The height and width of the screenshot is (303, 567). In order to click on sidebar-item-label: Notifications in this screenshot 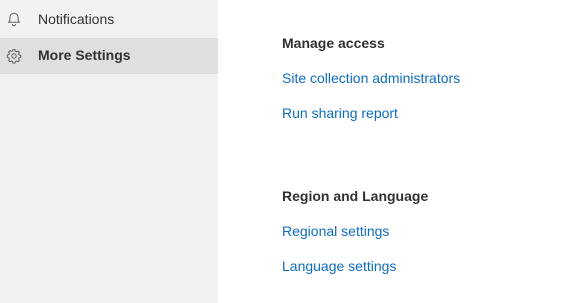, I will do `click(76, 19)`.